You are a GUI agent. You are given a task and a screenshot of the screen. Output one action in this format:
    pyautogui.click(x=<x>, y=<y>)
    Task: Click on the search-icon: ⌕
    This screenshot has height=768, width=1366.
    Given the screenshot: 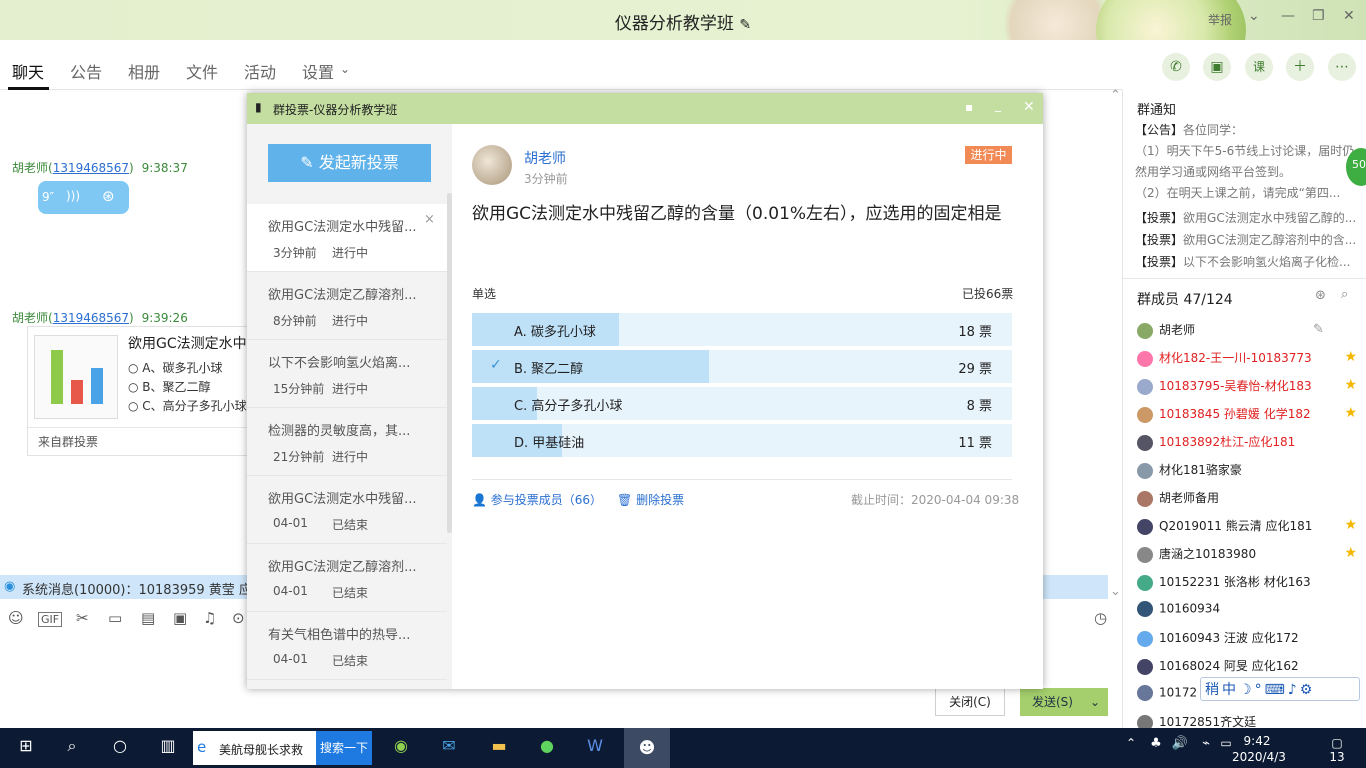 What is the action you would take?
    pyautogui.click(x=72, y=748)
    